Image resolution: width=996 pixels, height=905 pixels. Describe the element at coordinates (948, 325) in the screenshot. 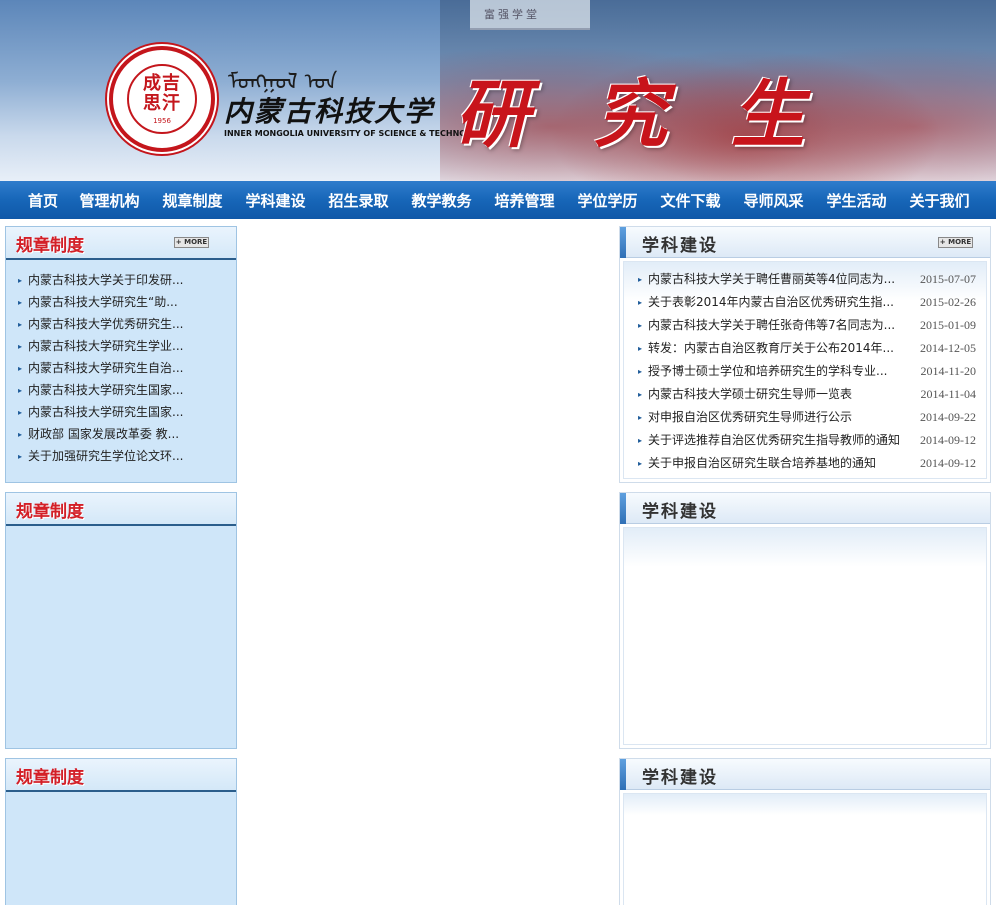

I see `news-date: 2015-01-09` at that location.